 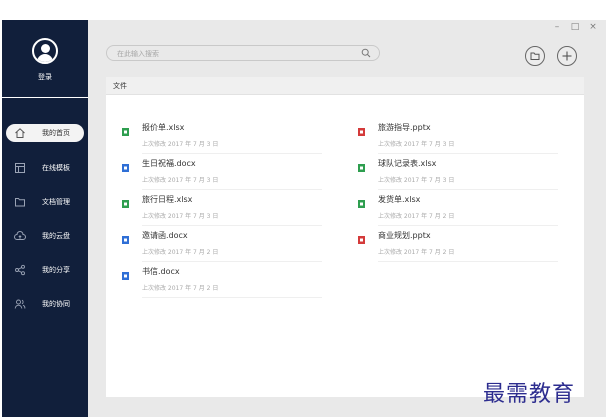 I want to click on search-icon, so click(x=366, y=53).